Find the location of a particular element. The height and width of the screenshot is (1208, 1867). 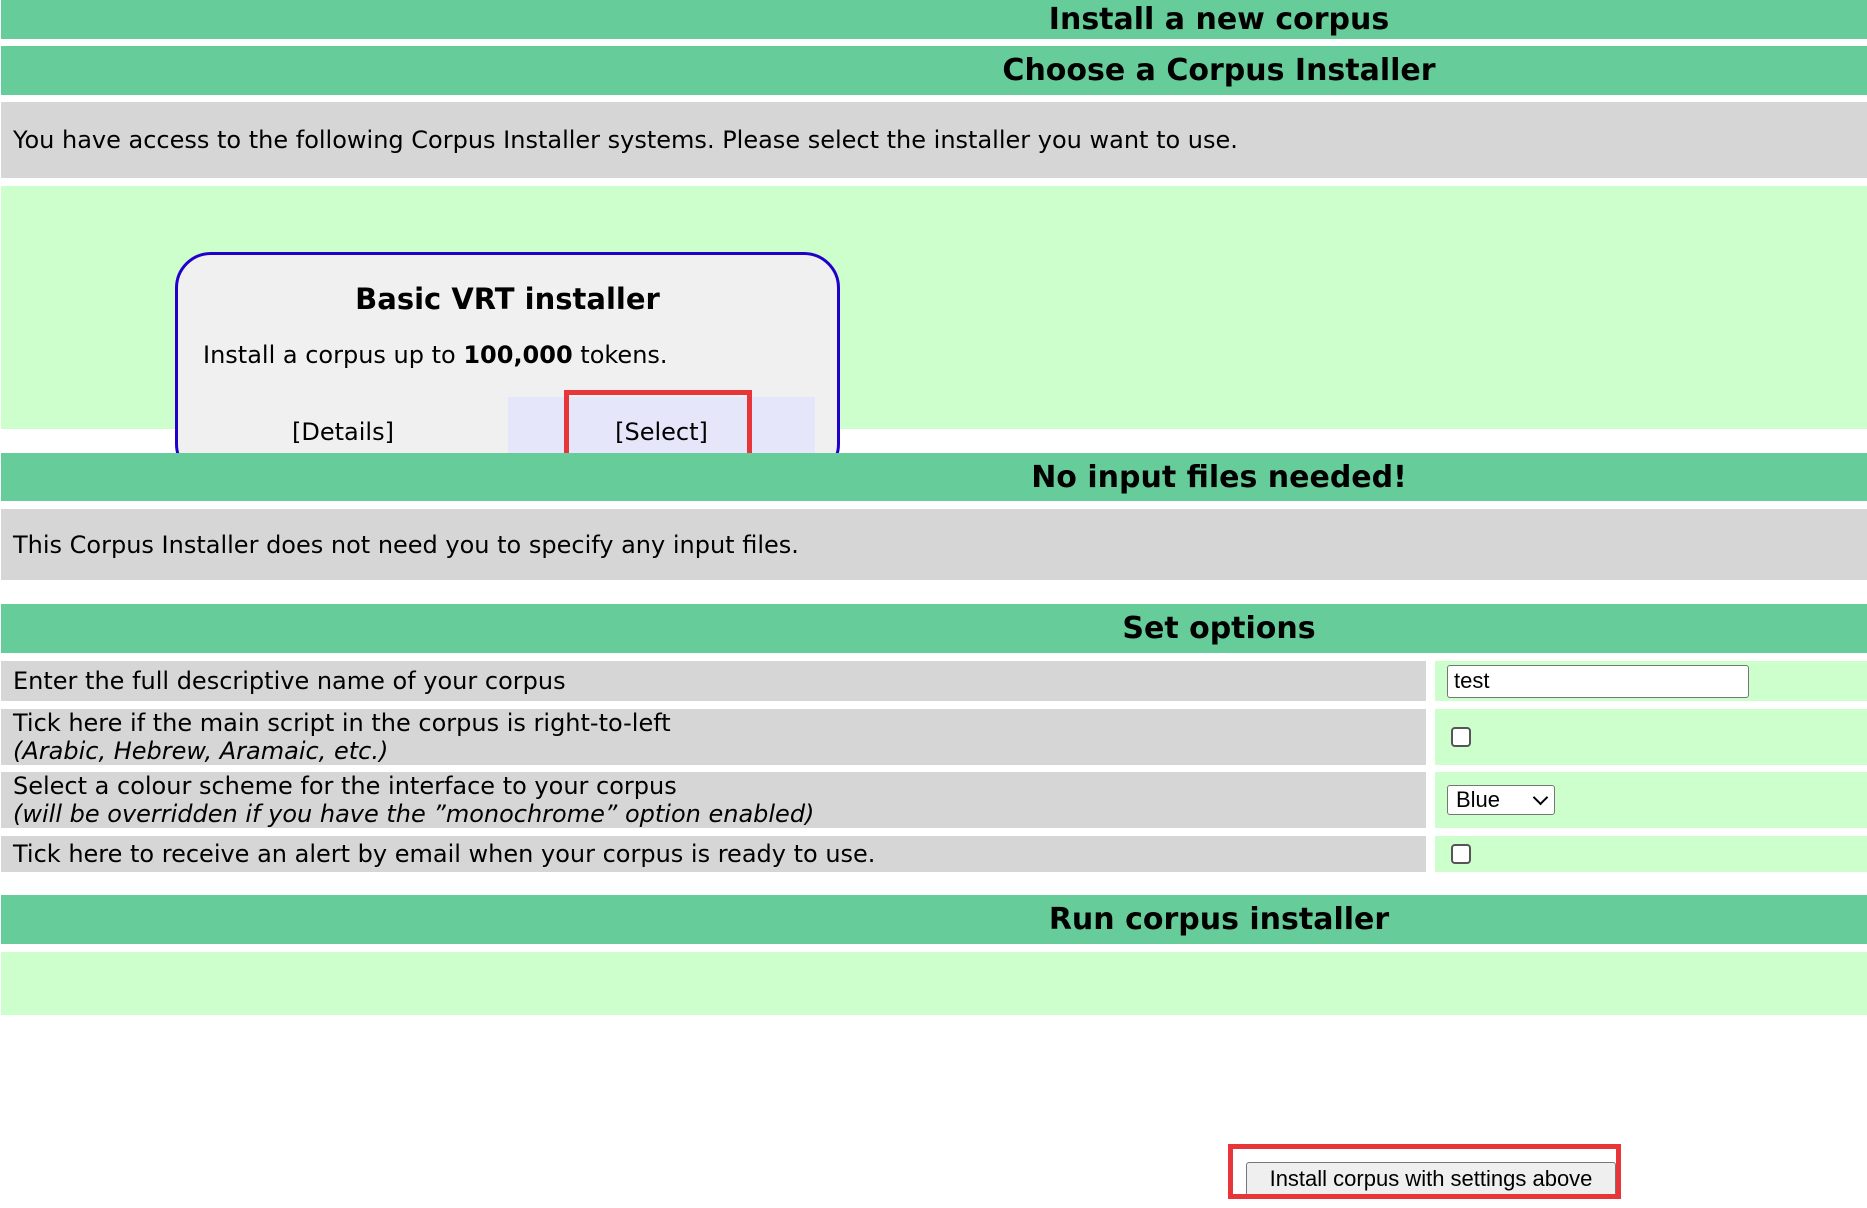

chevron-down-icon is located at coordinates (1540, 797).